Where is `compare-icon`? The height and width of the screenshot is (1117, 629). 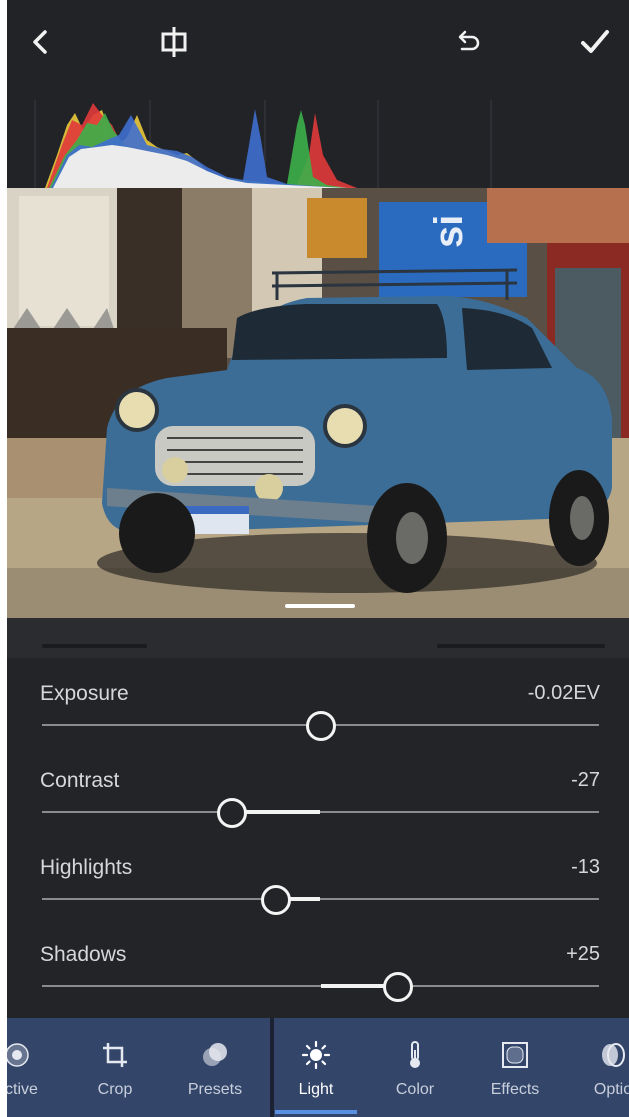 compare-icon is located at coordinates (174, 42).